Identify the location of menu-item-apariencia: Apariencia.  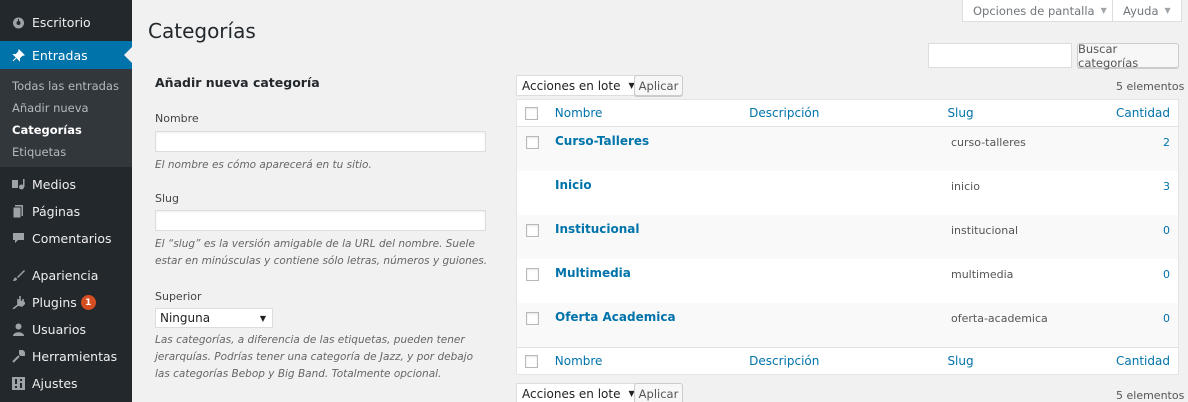
(66, 275).